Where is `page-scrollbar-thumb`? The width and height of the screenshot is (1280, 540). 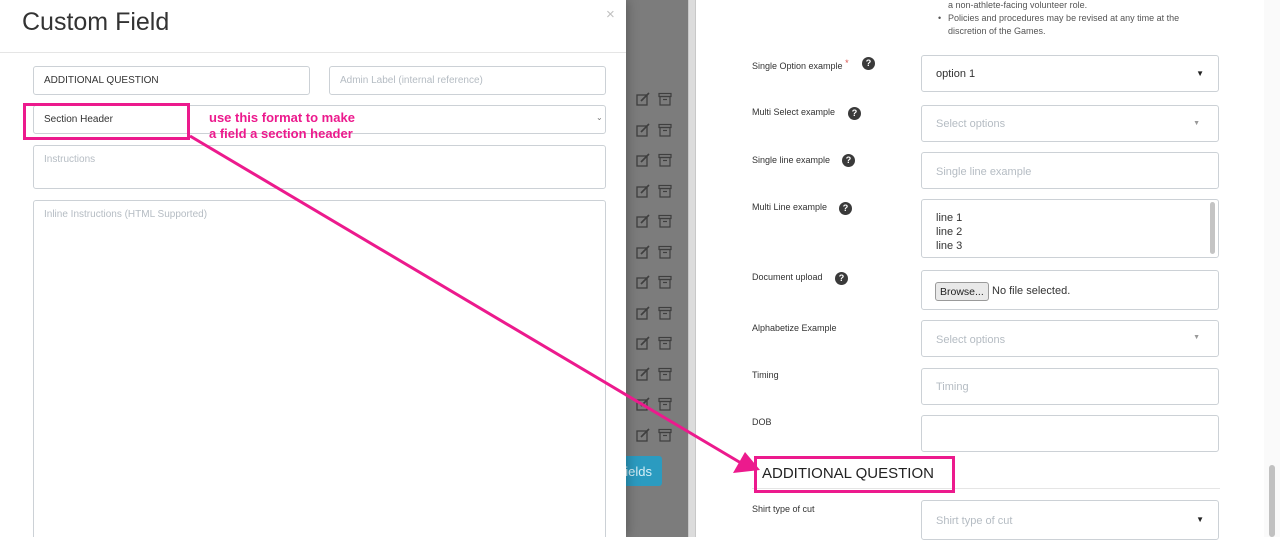
page-scrollbar-thumb is located at coordinates (1272, 501).